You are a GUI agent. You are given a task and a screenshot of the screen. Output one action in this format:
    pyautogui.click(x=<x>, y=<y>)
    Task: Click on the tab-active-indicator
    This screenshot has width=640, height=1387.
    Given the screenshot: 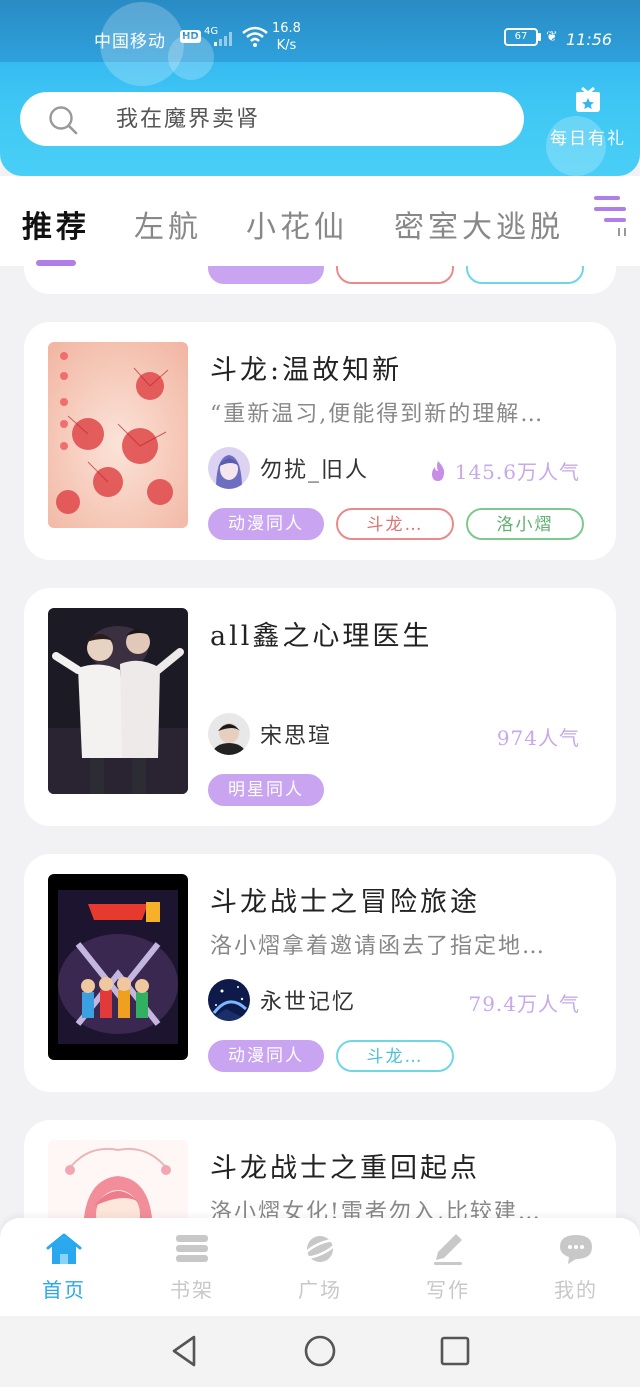 What is the action you would take?
    pyautogui.click(x=56, y=263)
    